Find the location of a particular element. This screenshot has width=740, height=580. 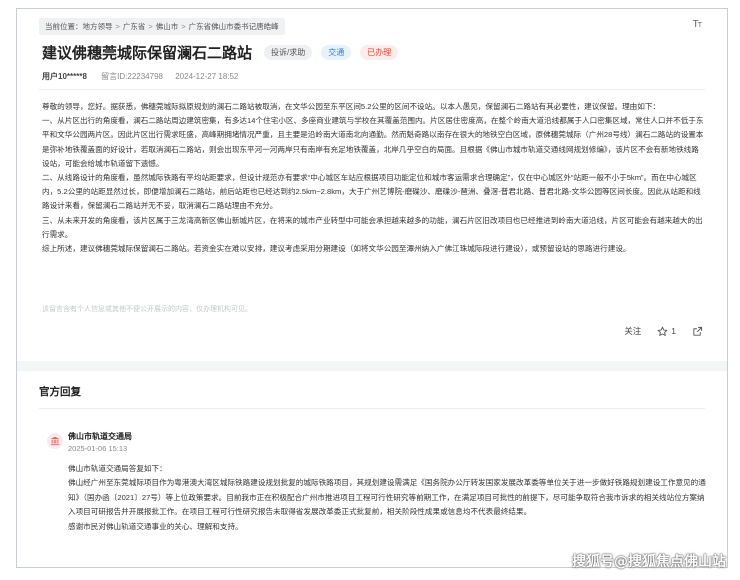

reply-date: 2025-01-06 15:13 is located at coordinates (98, 448).